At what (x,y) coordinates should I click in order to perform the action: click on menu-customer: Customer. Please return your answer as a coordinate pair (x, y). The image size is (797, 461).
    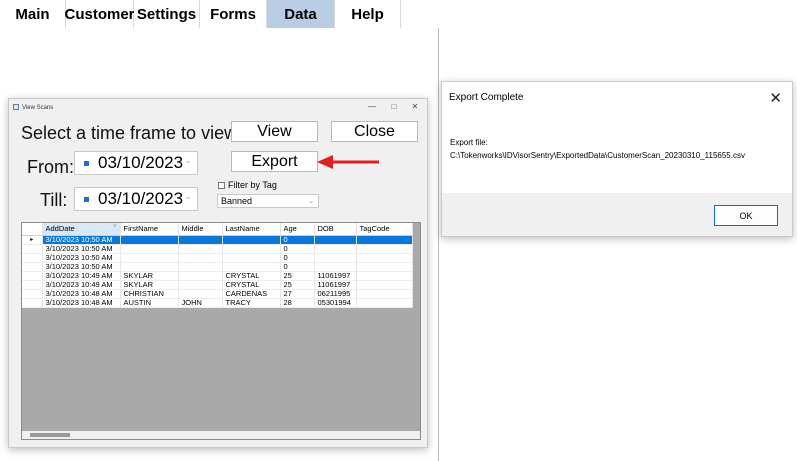
    Looking at the image, I should click on (100, 14).